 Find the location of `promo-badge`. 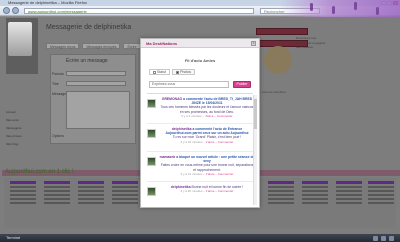

promo-badge is located at coordinates (278, 60).